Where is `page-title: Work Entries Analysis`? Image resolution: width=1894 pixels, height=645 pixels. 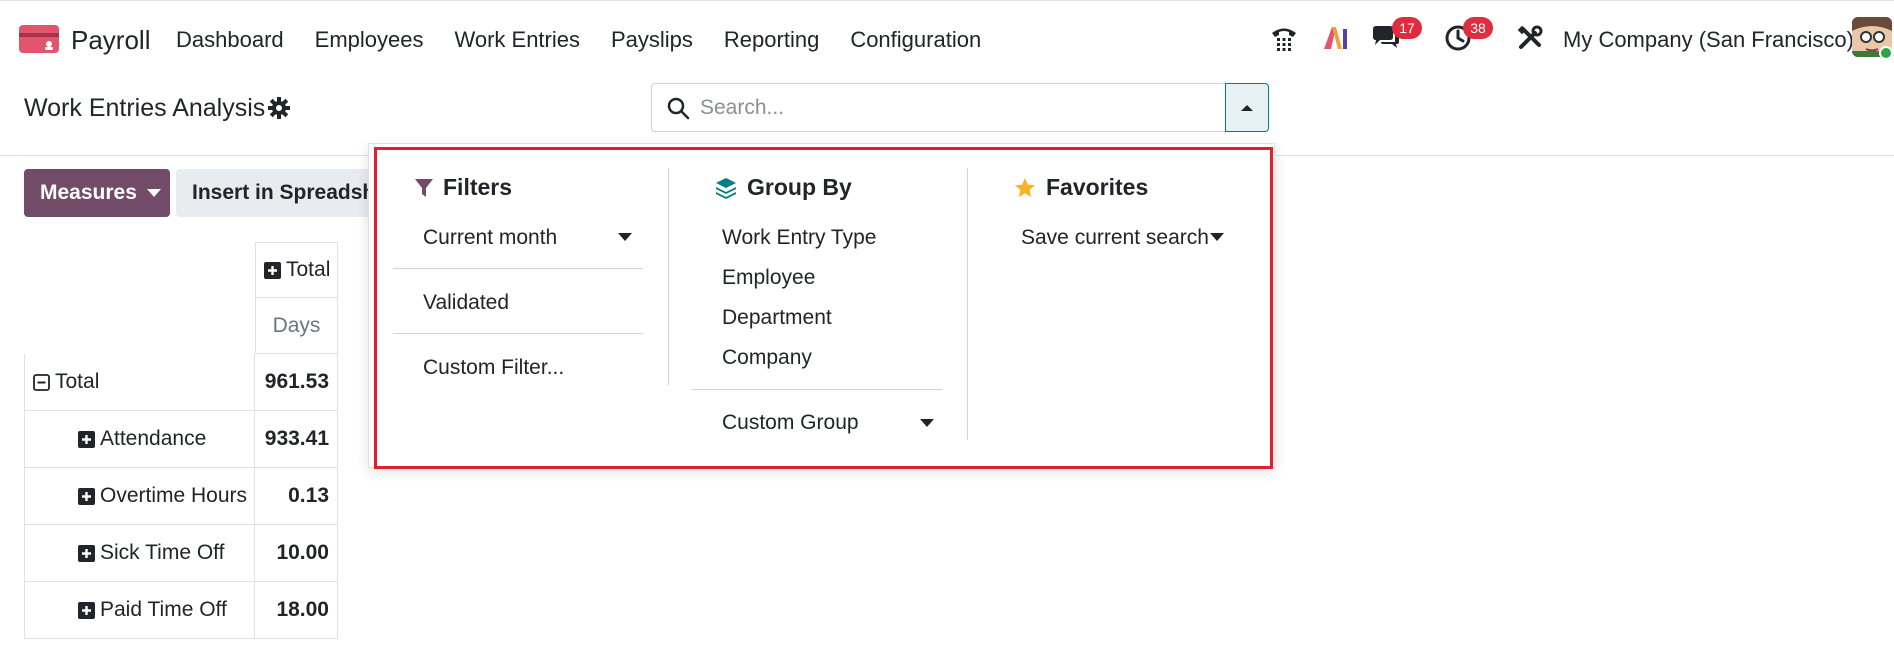 page-title: Work Entries Analysis is located at coordinates (145, 108).